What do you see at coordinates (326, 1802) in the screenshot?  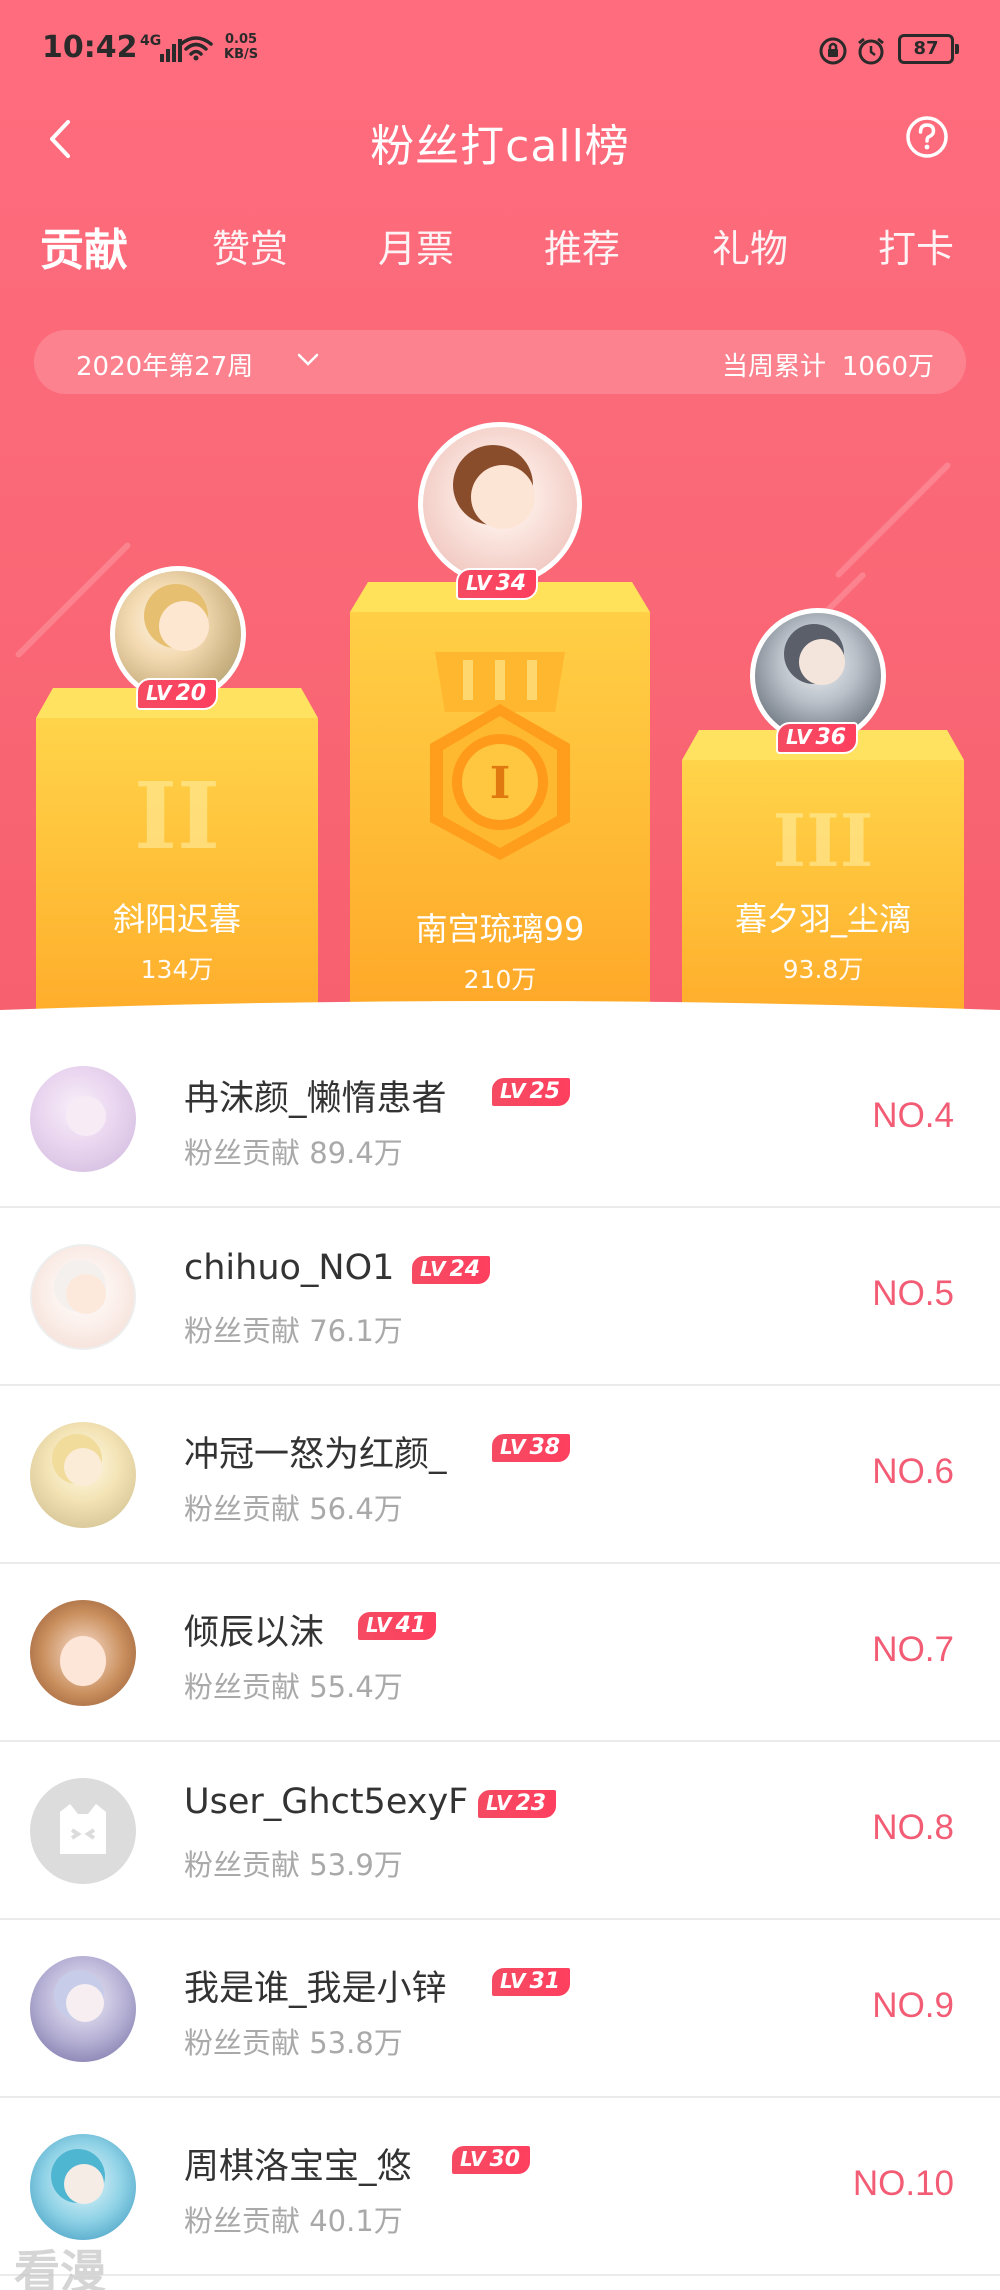 I see `user-name: User_Ghct5exyF` at bounding box center [326, 1802].